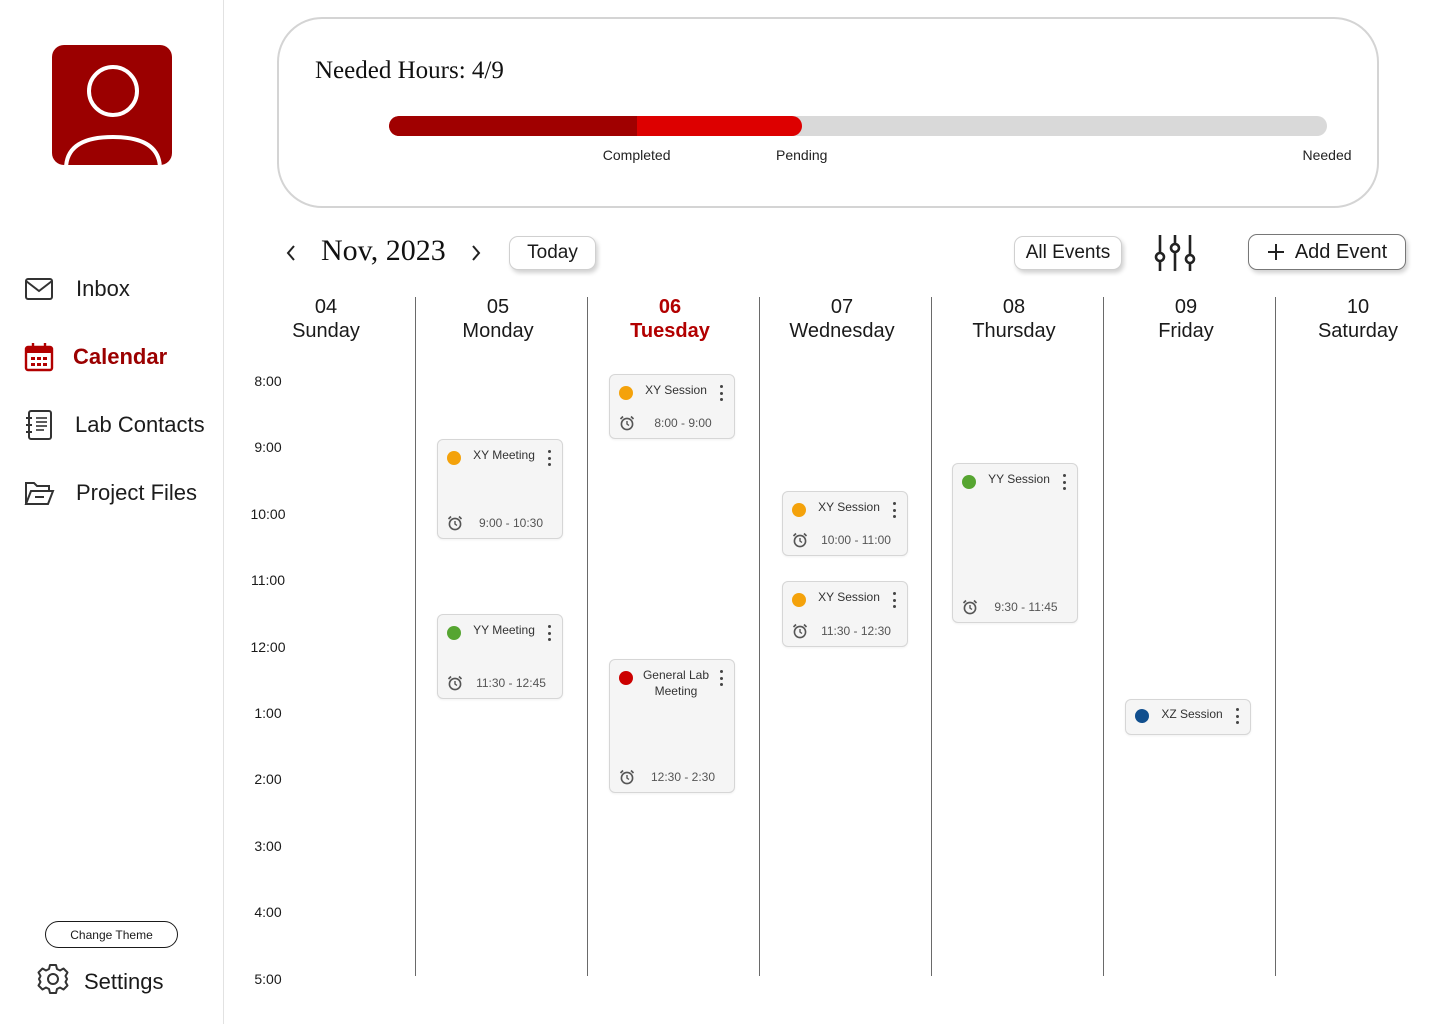  Describe the element at coordinates (326, 307) in the screenshot. I see `day-date: 04` at that location.